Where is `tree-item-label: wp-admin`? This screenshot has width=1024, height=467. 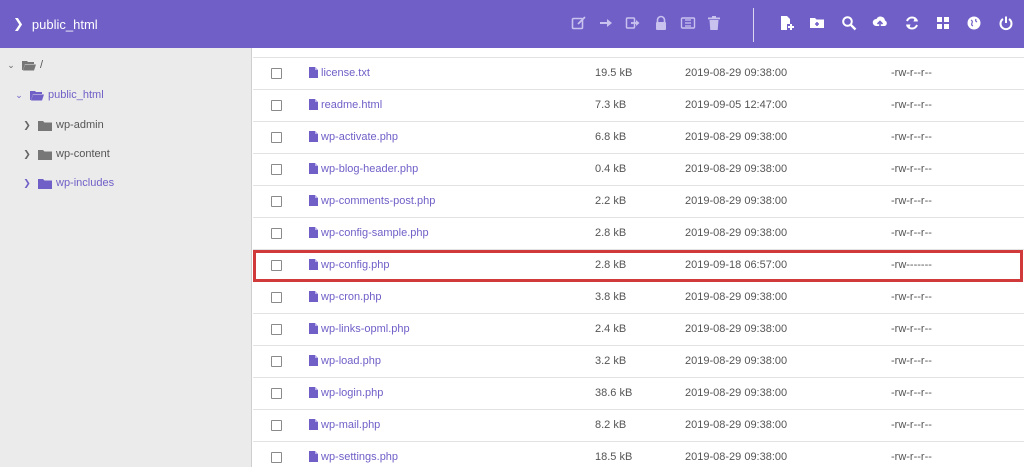 tree-item-label: wp-admin is located at coordinates (80, 125).